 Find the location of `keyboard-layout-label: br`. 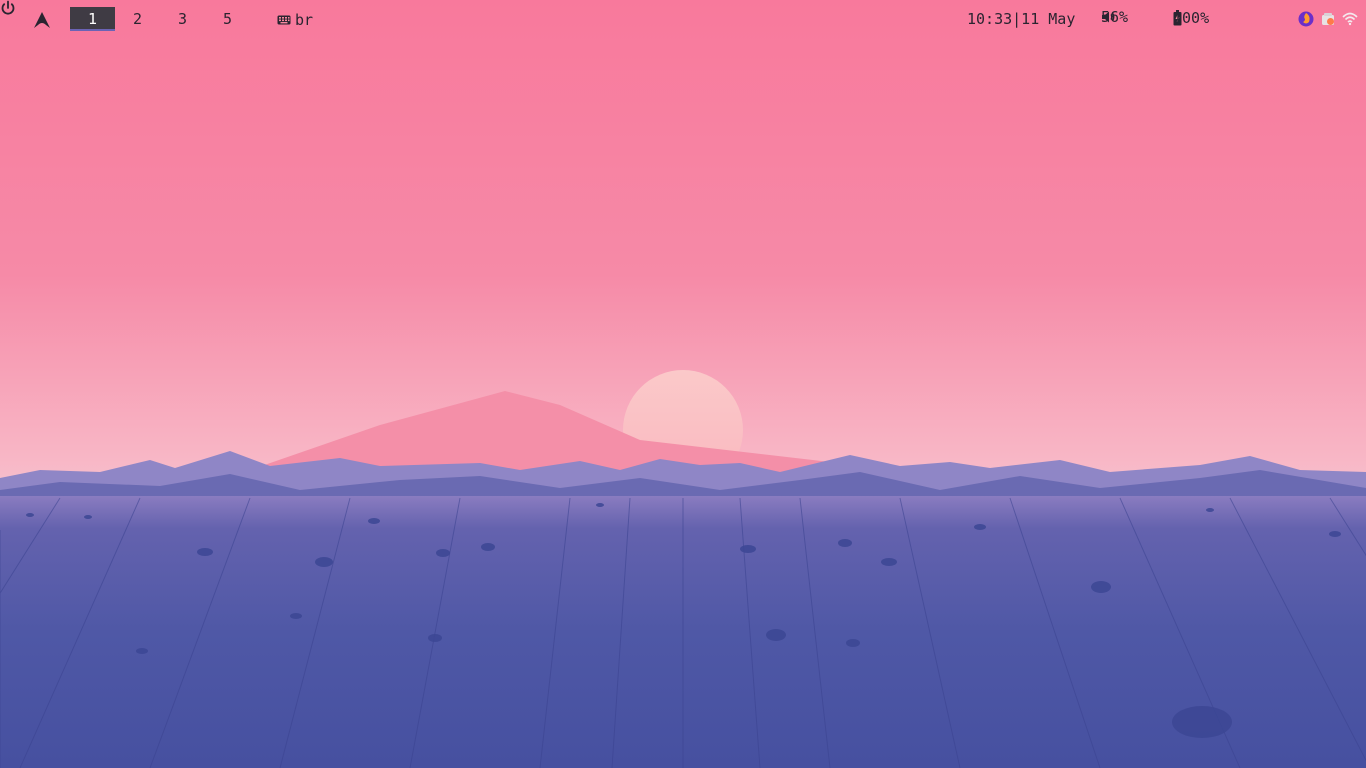

keyboard-layout-label: br is located at coordinates (304, 20).